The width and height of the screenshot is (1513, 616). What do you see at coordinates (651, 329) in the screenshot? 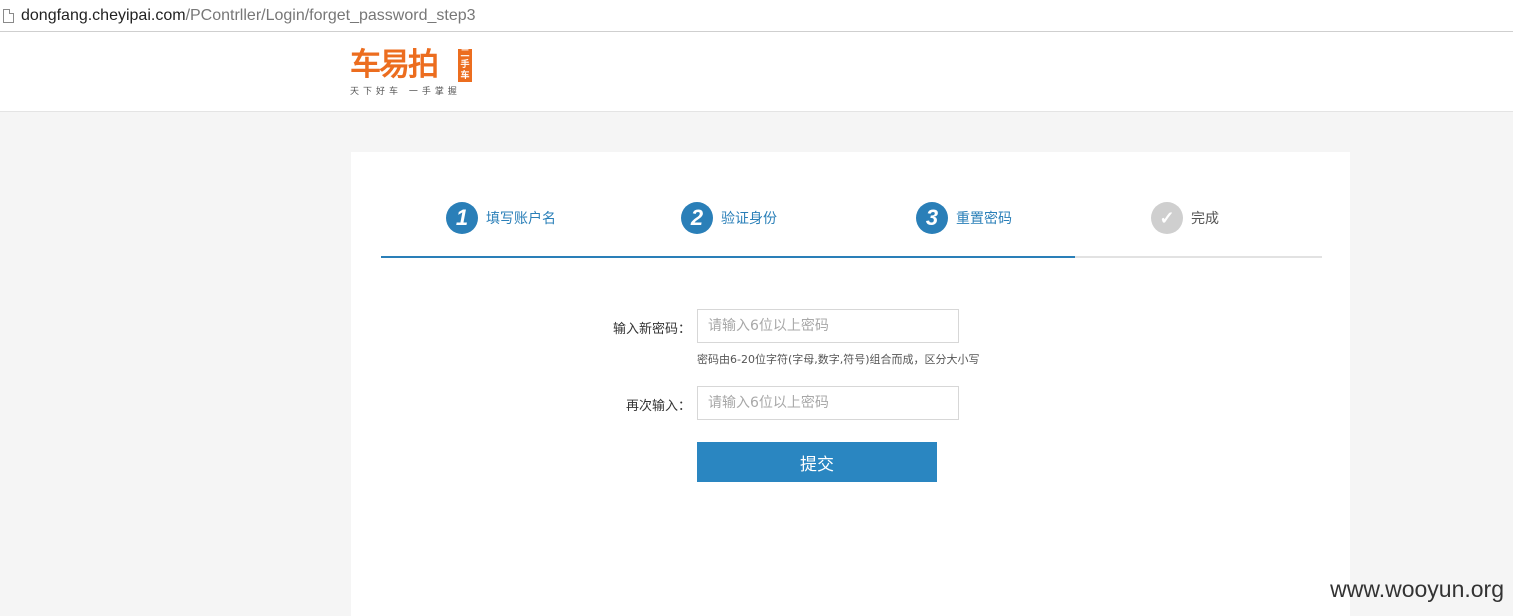
I see `new-password-label: 输入新密码：` at bounding box center [651, 329].